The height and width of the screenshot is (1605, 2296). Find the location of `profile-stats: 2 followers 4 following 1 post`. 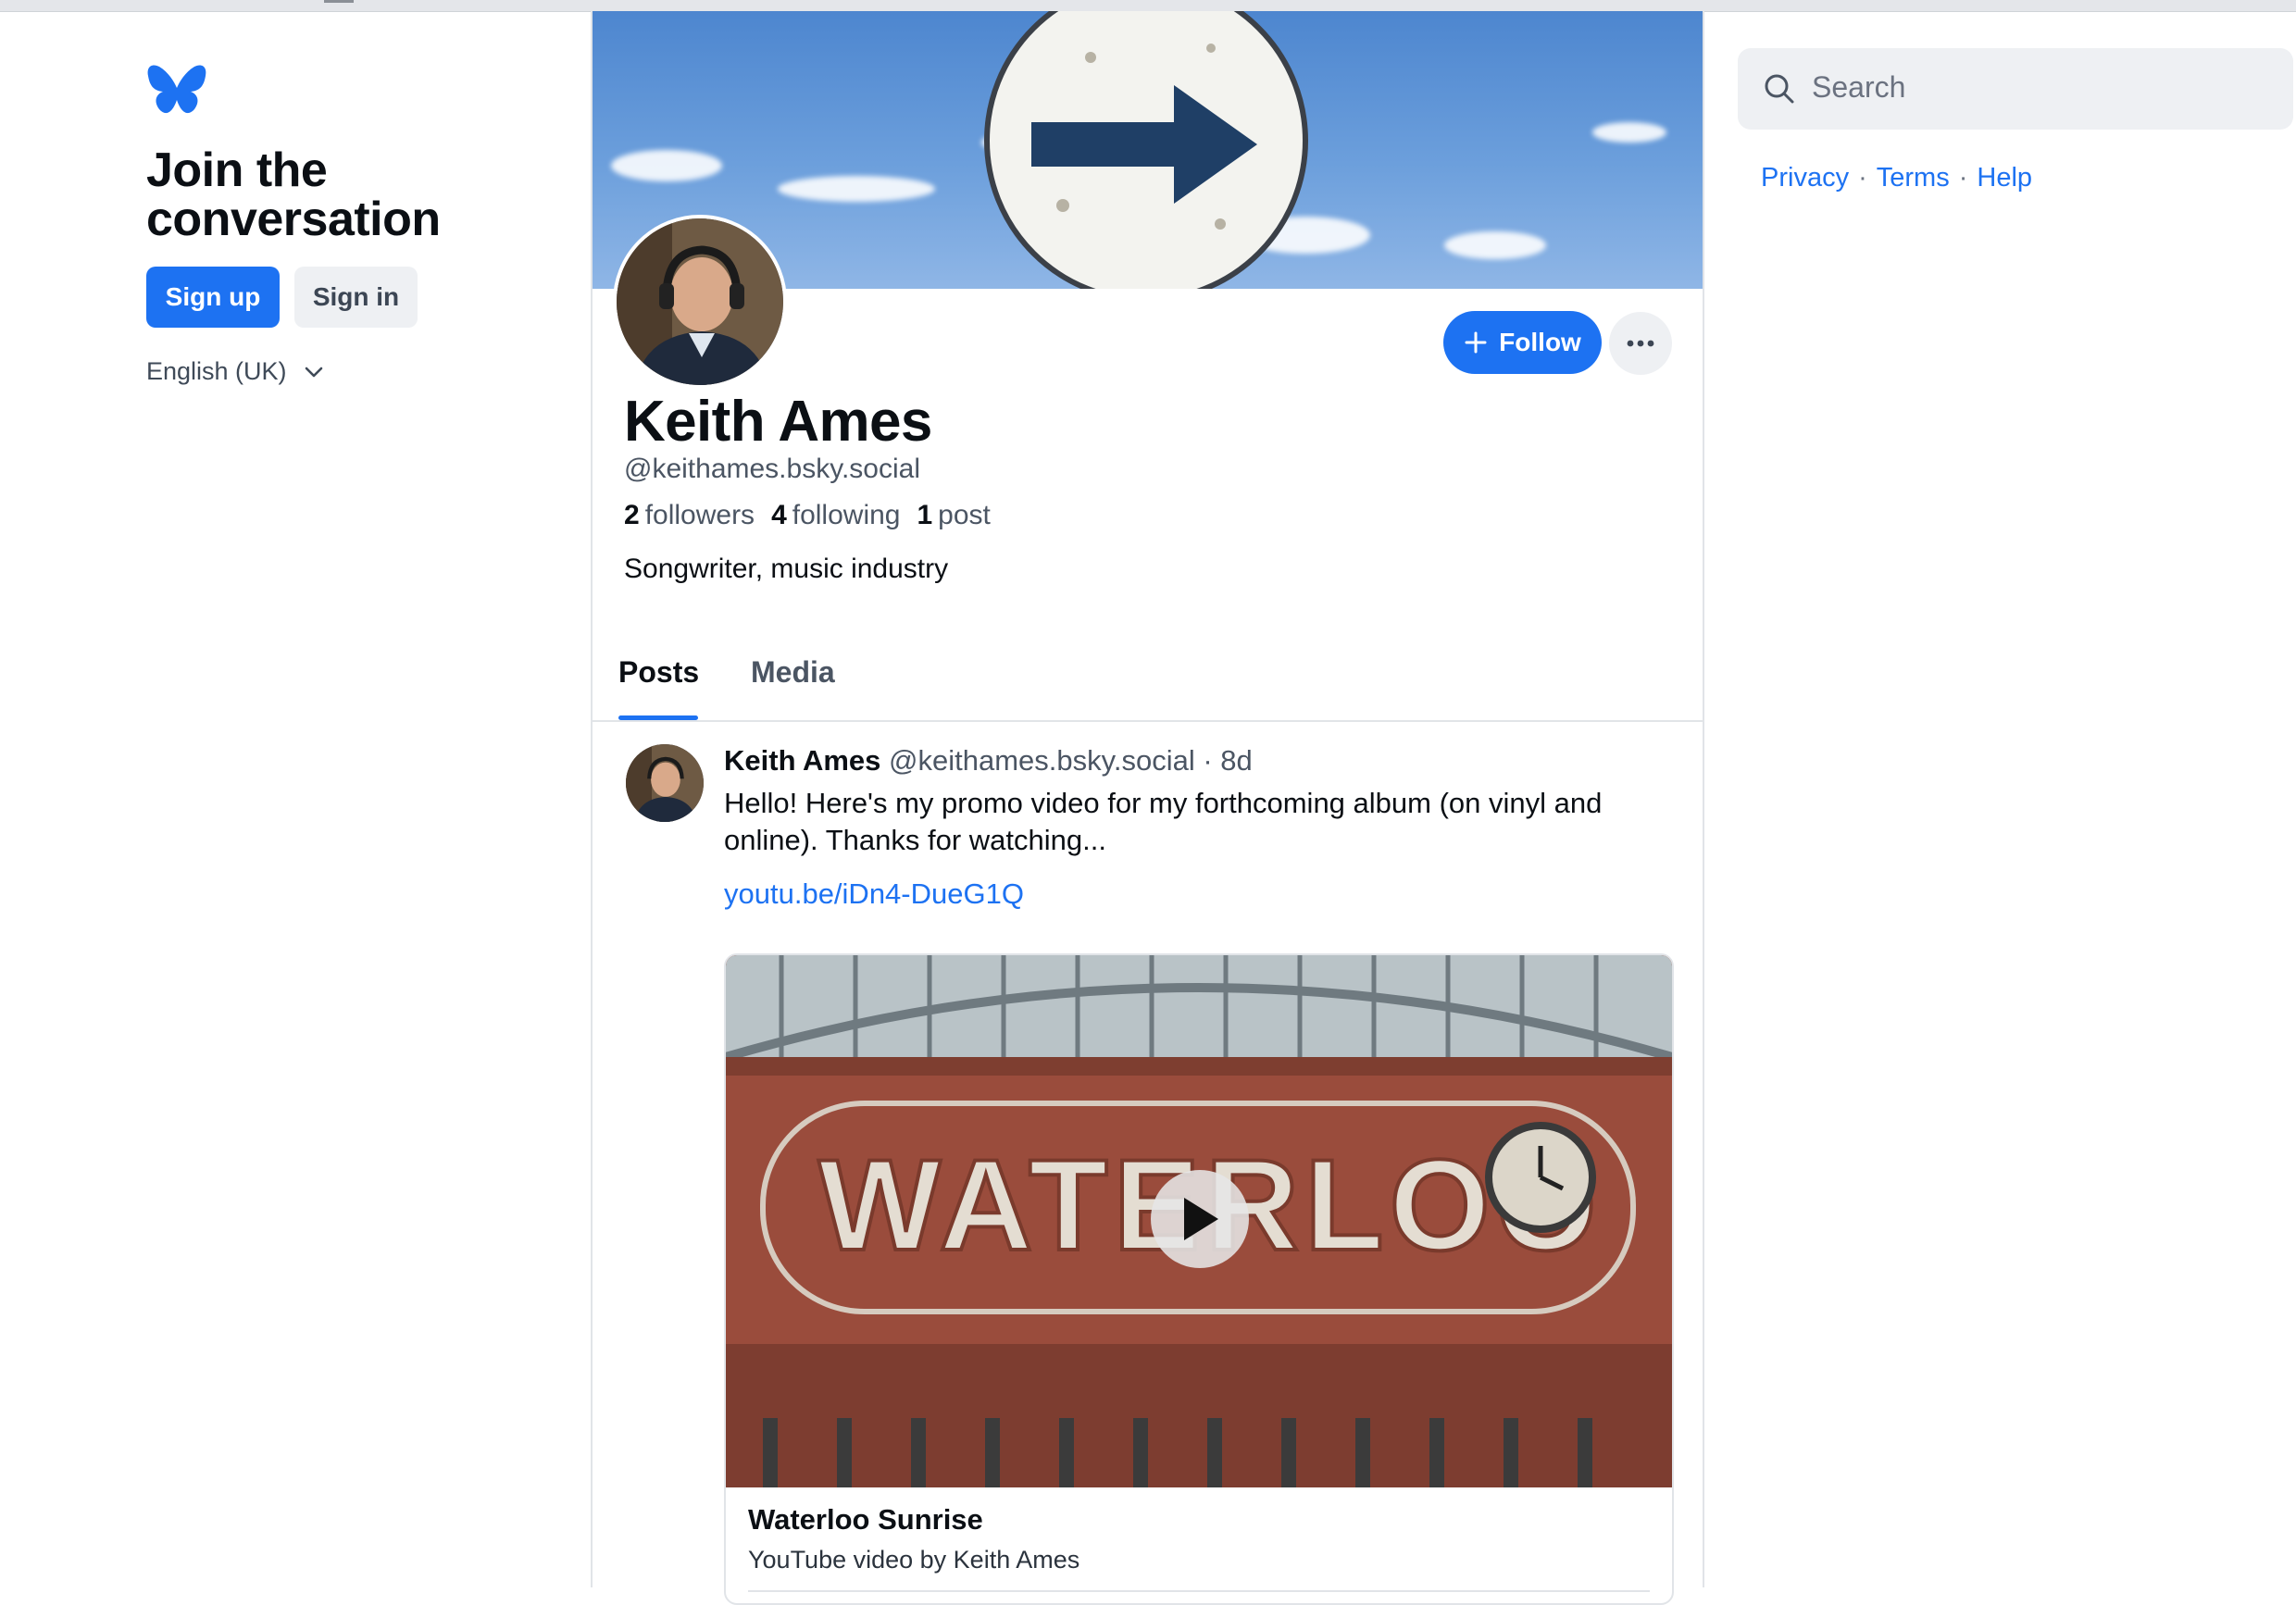

profile-stats: 2 followers 4 following 1 post is located at coordinates (807, 515).